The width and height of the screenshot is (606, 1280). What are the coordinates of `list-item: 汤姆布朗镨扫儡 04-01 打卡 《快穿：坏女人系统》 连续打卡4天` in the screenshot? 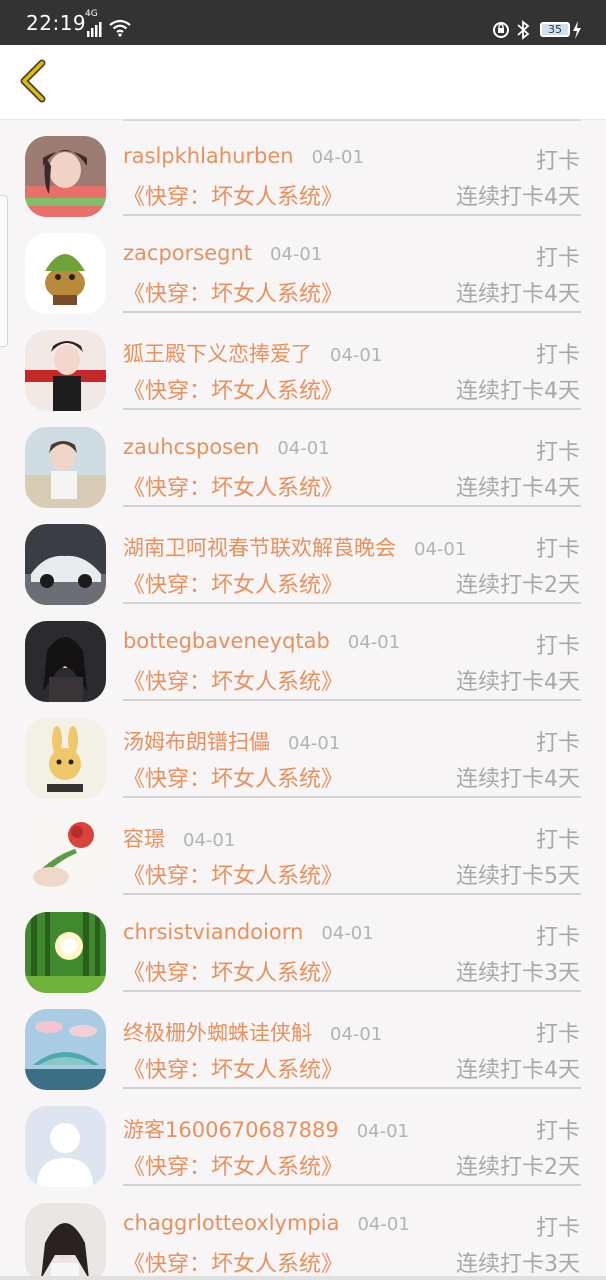 It's located at (303, 750).